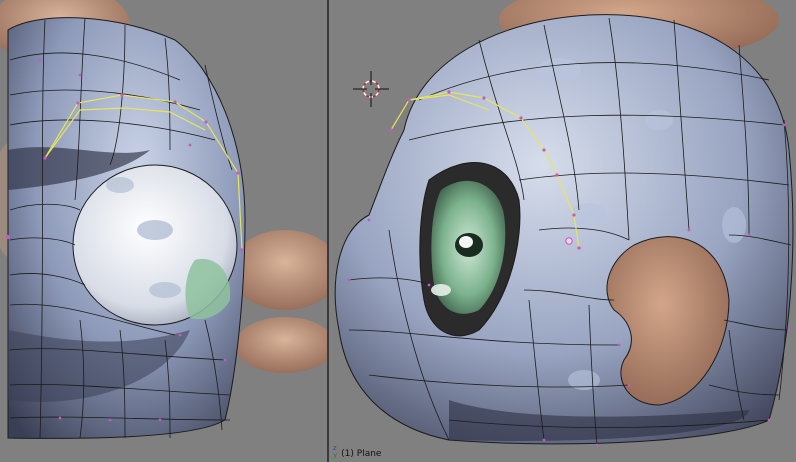  What do you see at coordinates (371, 89) in the screenshot?
I see `3d-cursor-icon` at bounding box center [371, 89].